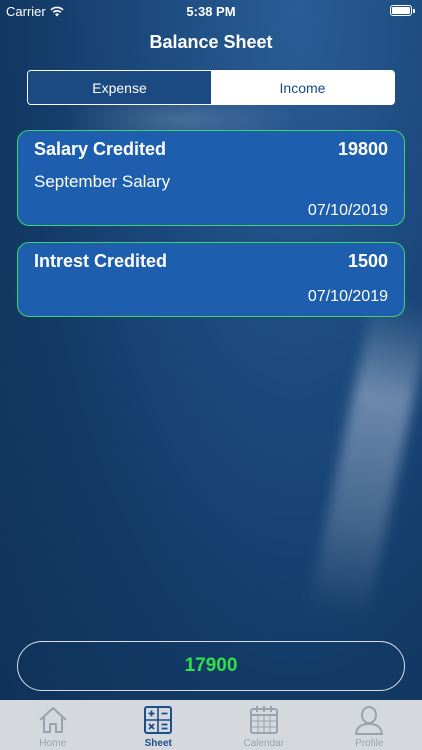 The width and height of the screenshot is (422, 750). Describe the element at coordinates (369, 743) in the screenshot. I see `tab-label: Profile` at that location.